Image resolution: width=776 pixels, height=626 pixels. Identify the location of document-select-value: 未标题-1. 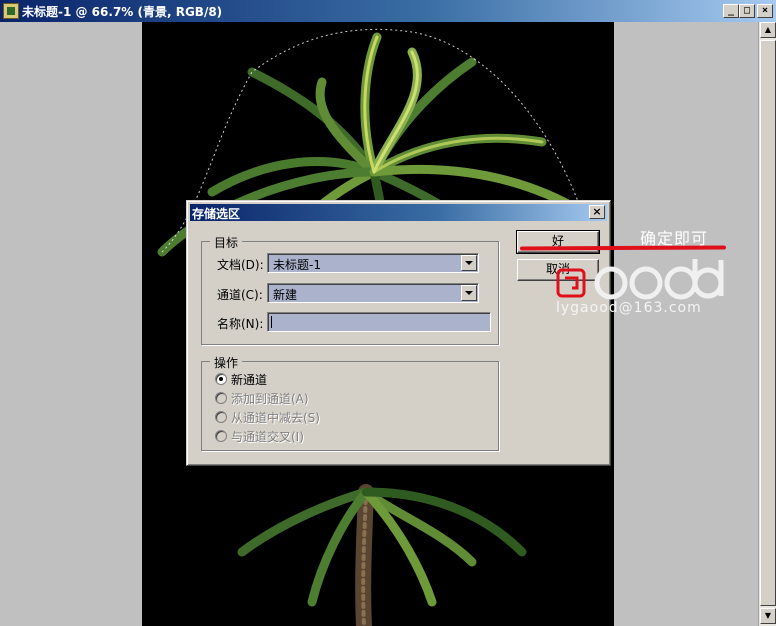
(297, 265).